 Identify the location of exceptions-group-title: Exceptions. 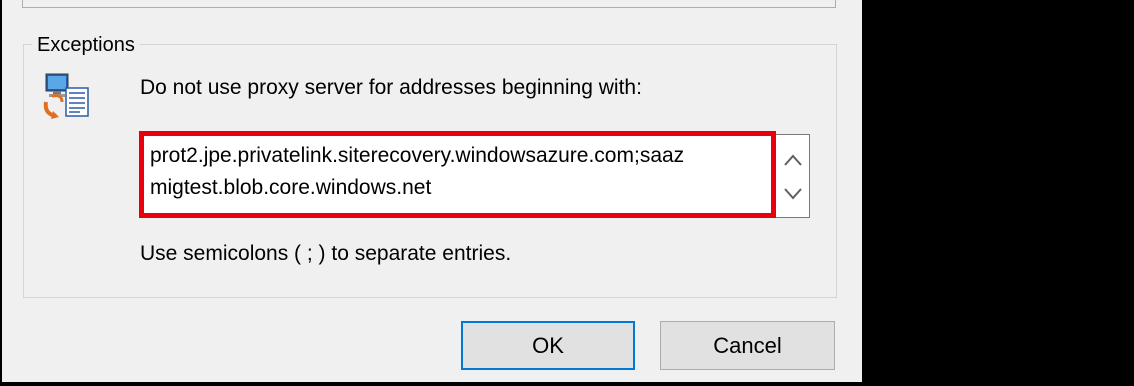
(86, 45).